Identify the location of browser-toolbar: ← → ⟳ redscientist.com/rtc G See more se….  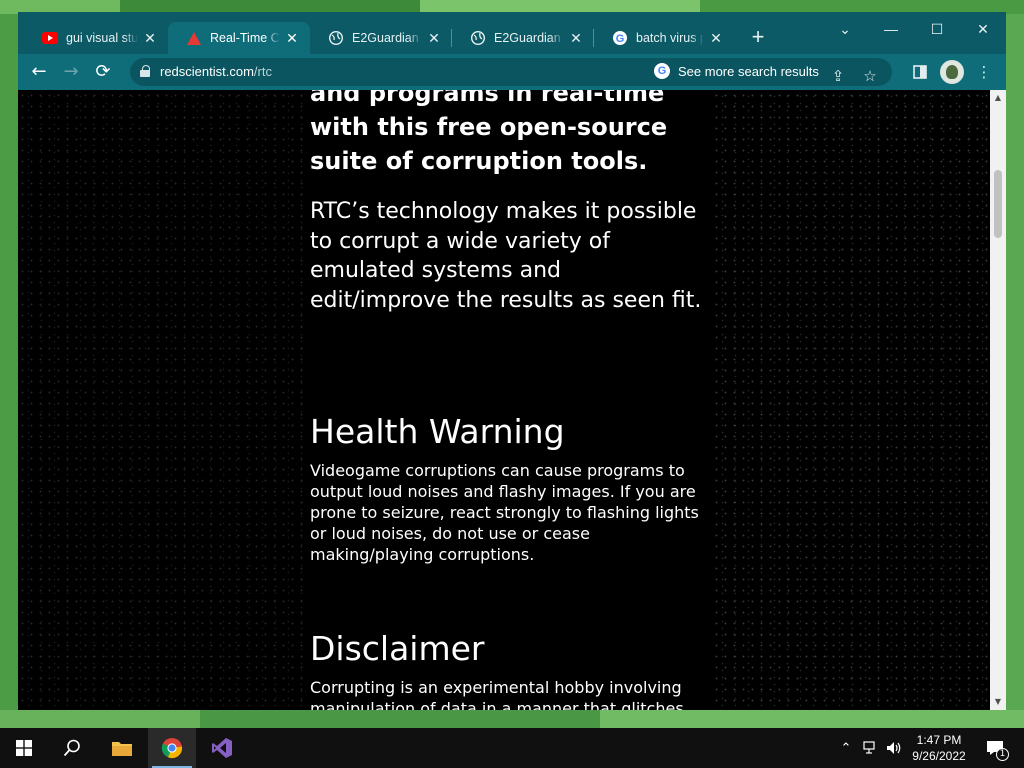
(512, 72).